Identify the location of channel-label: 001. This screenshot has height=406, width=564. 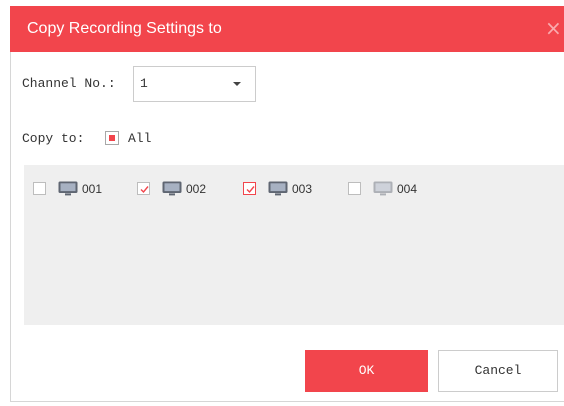
(92, 188).